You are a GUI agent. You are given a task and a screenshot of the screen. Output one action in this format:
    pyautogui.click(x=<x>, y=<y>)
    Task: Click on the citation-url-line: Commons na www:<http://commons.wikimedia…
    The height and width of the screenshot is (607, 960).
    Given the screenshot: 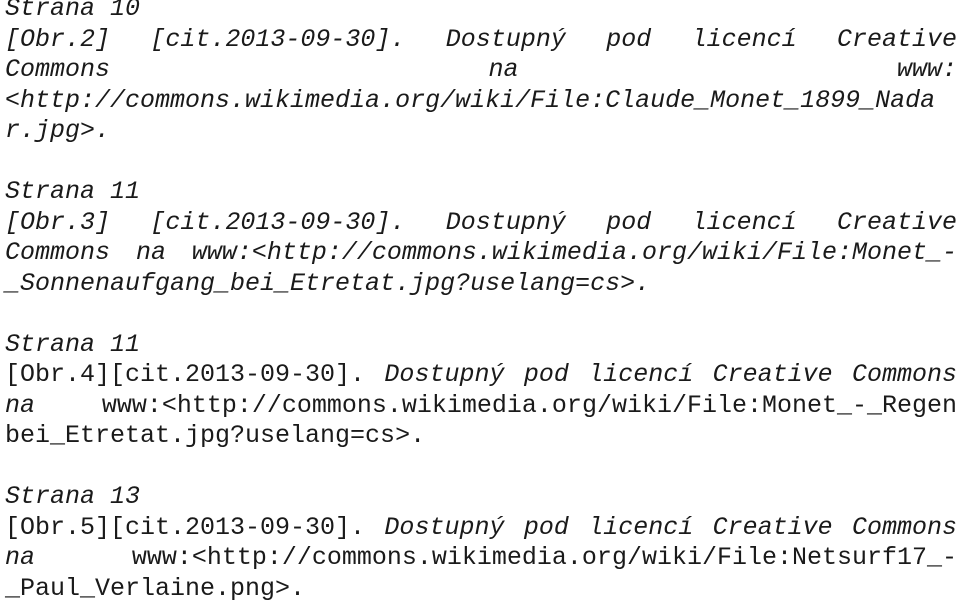 What is the action you would take?
    pyautogui.click(x=481, y=252)
    